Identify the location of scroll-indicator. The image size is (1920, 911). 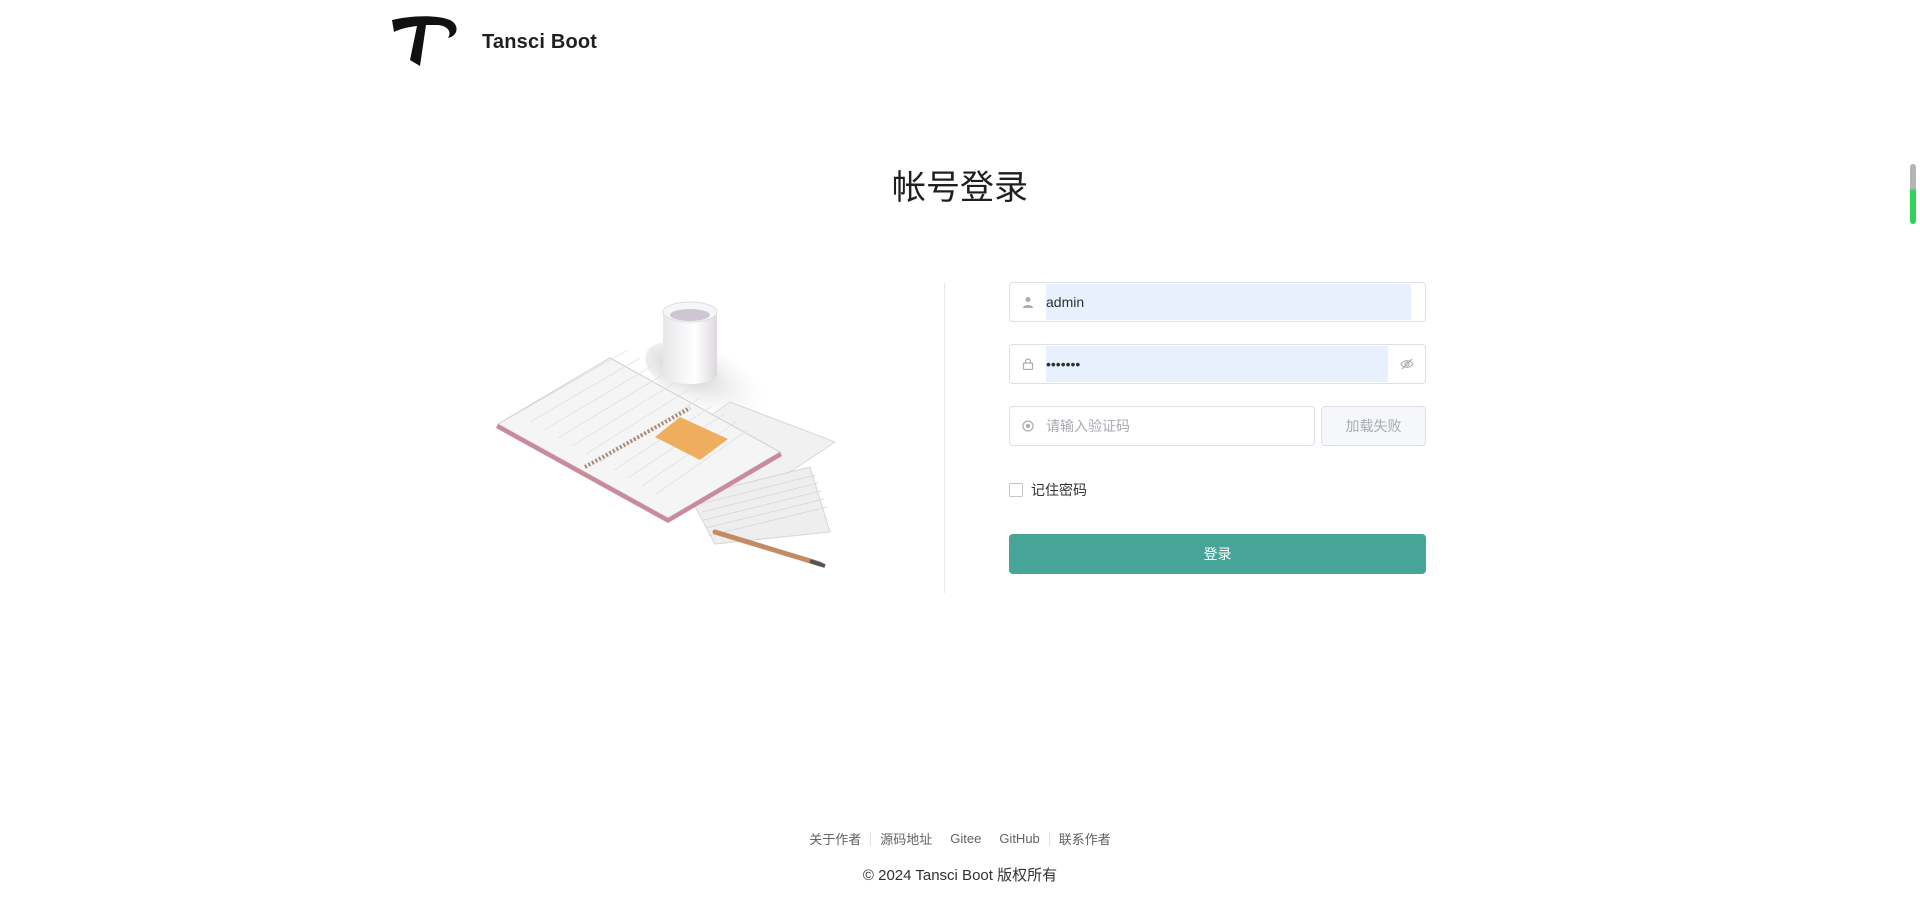
(1913, 194).